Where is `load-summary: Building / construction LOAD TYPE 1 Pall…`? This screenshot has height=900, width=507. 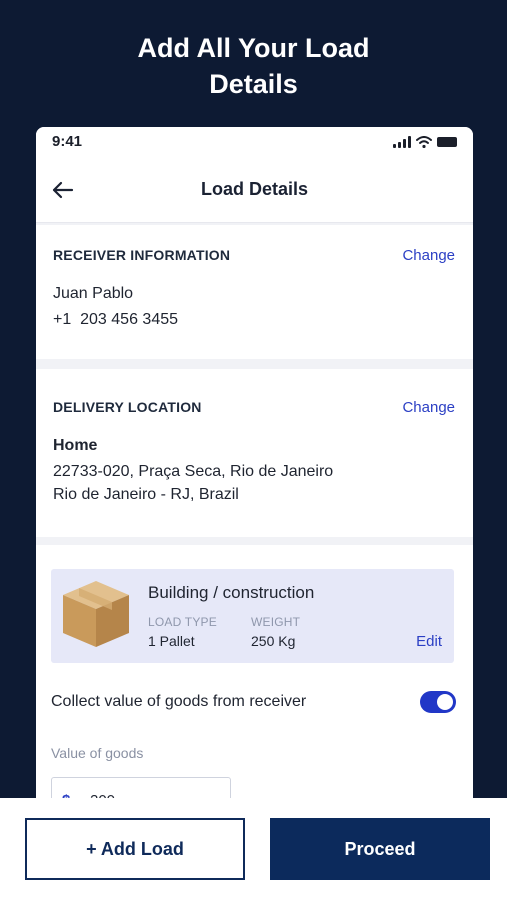
load-summary: Building / construction LOAD TYPE 1 Pall… is located at coordinates (252, 616).